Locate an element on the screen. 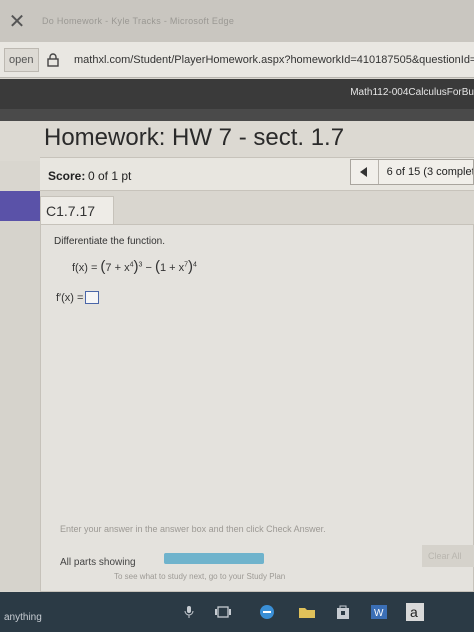 The image size is (474, 632). open-button: open is located at coordinates (21, 59).